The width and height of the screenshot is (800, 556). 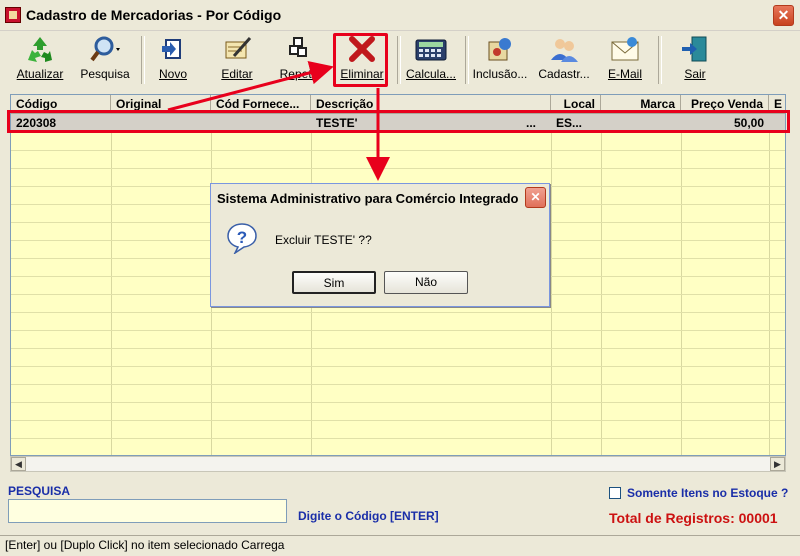 What do you see at coordinates (334, 282) in the screenshot?
I see `yes-button: Sim` at bounding box center [334, 282].